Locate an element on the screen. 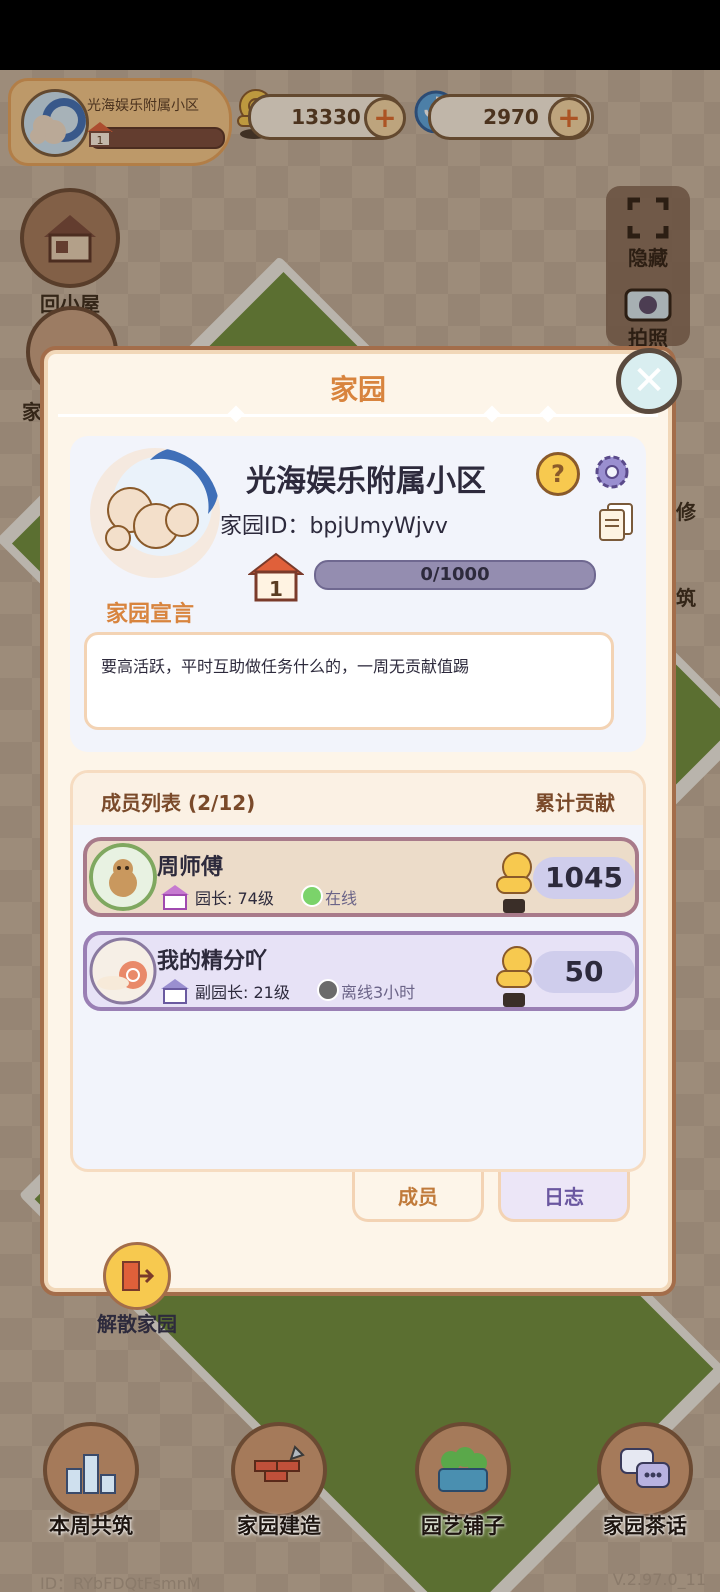  home-avatar is located at coordinates (155, 513).